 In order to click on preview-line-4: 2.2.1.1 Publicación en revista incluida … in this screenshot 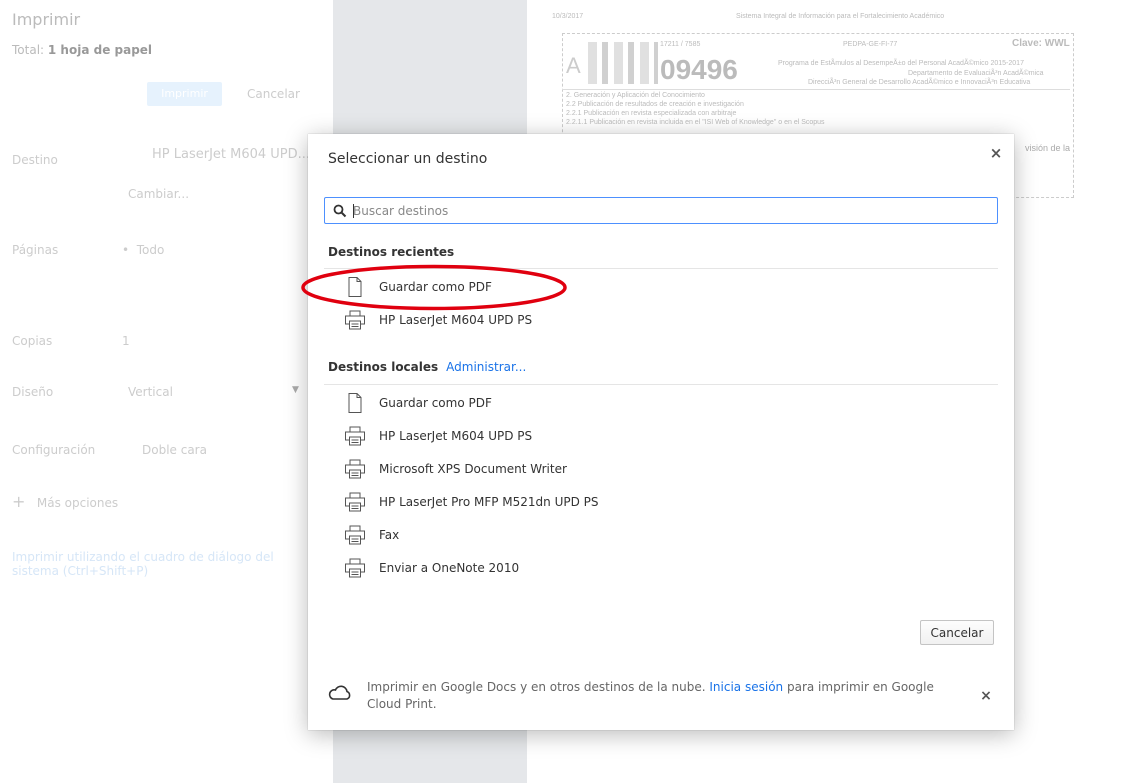, I will do `click(695, 122)`.